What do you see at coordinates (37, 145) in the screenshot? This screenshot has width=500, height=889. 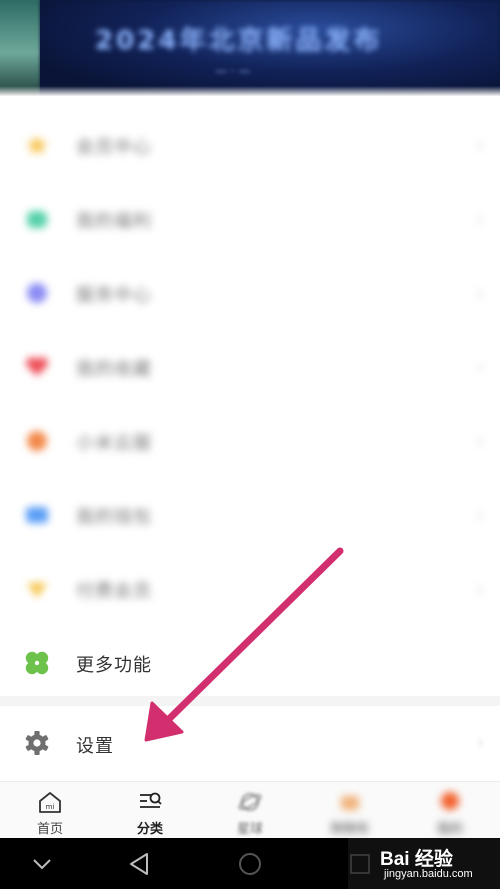 I see `star-icon` at bounding box center [37, 145].